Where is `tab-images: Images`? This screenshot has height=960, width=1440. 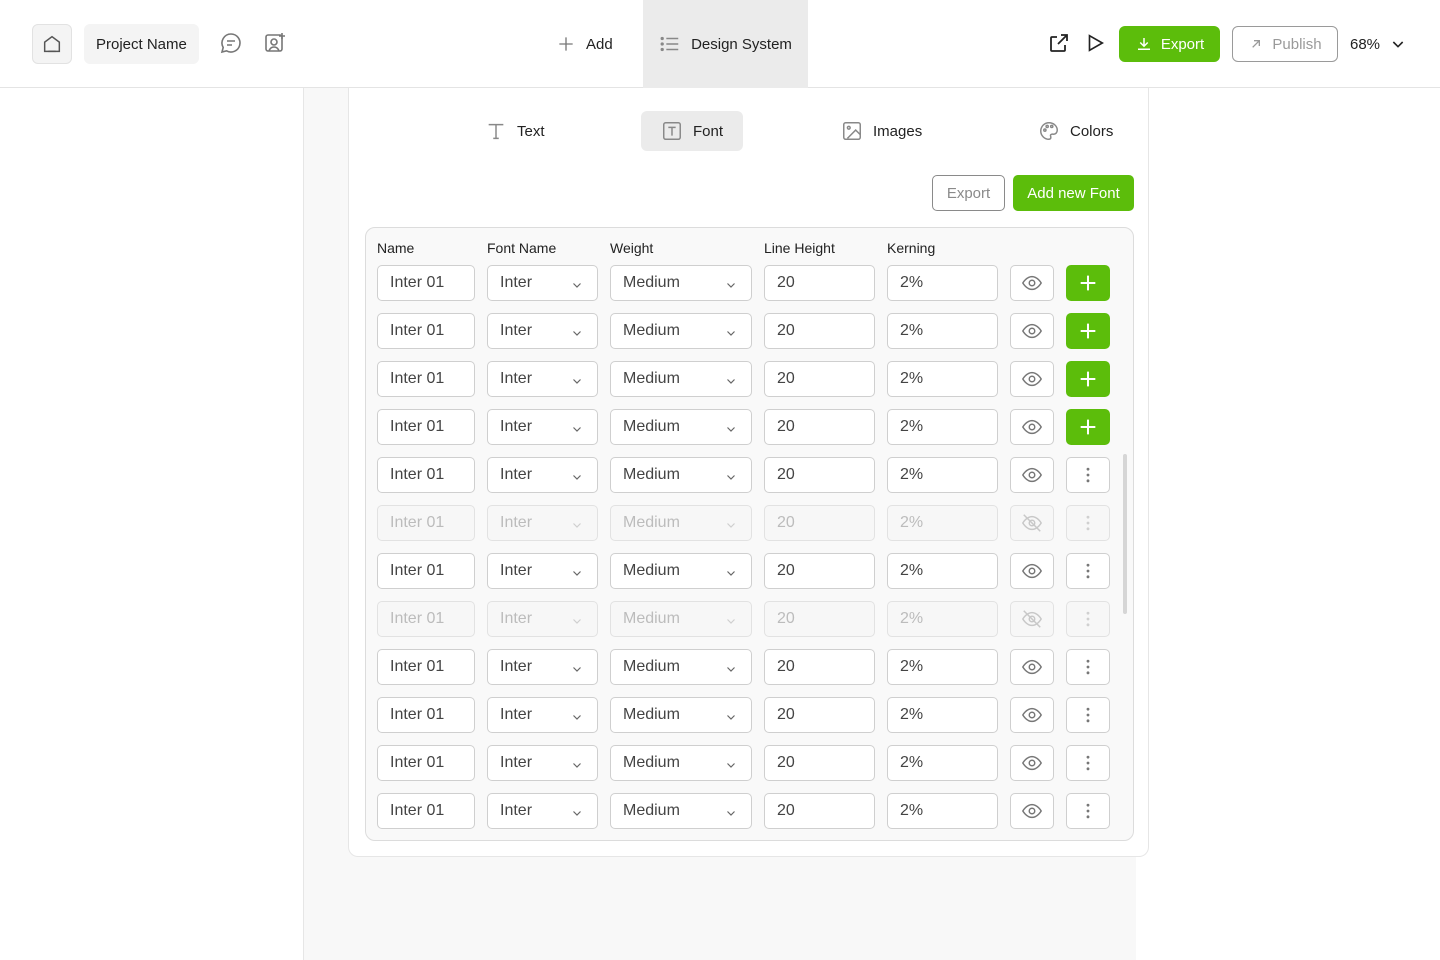 tab-images: Images is located at coordinates (881, 131).